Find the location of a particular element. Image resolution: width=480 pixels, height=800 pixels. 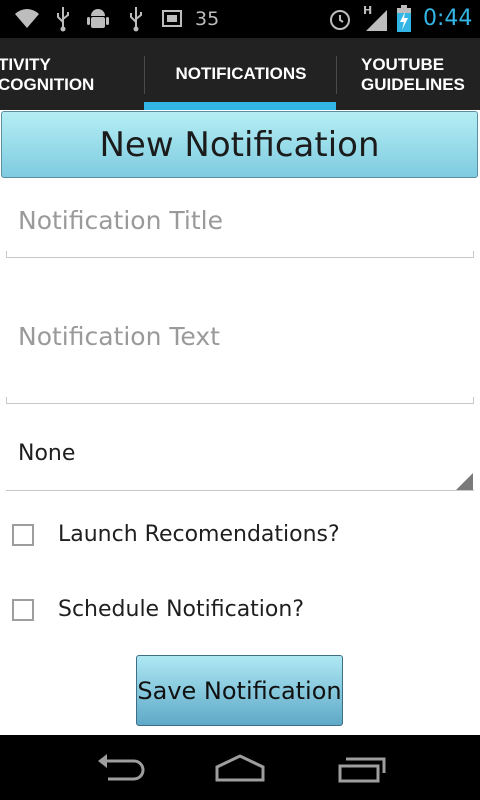

recommendation-spinner: None is located at coordinates (240, 460).